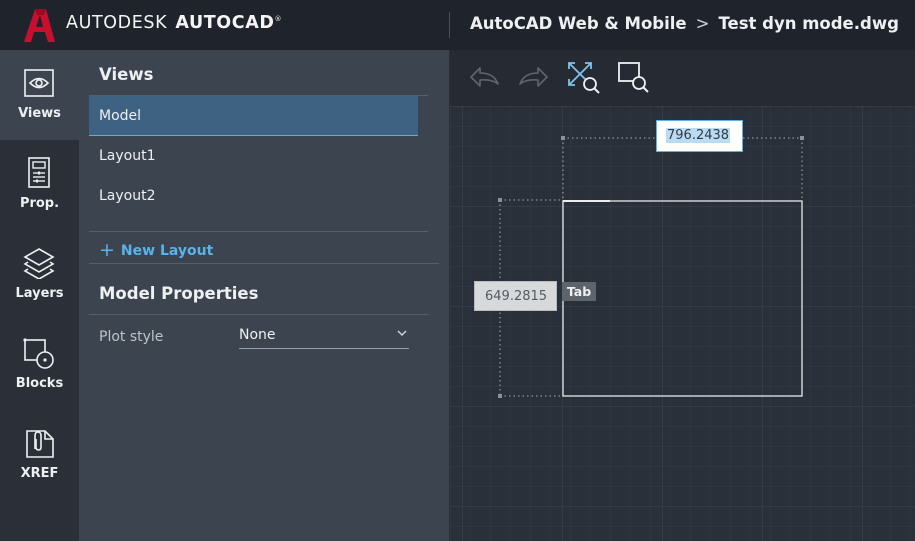 The height and width of the screenshot is (541, 915). What do you see at coordinates (682, 78) in the screenshot?
I see `canvas-toolbar` at bounding box center [682, 78].